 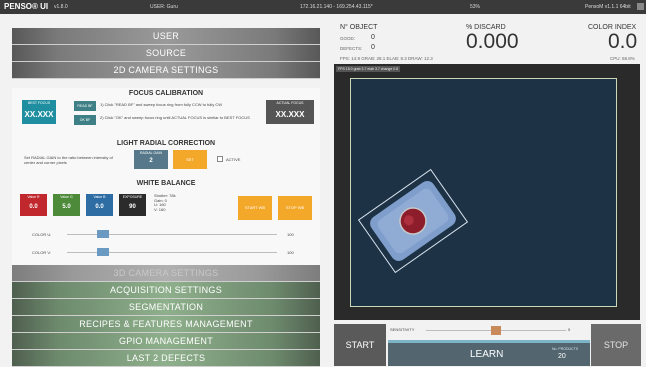 What do you see at coordinates (166, 273) in the screenshot?
I see `menu-3d-camera-settings: 3D CAMERA SETTINGS` at bounding box center [166, 273].